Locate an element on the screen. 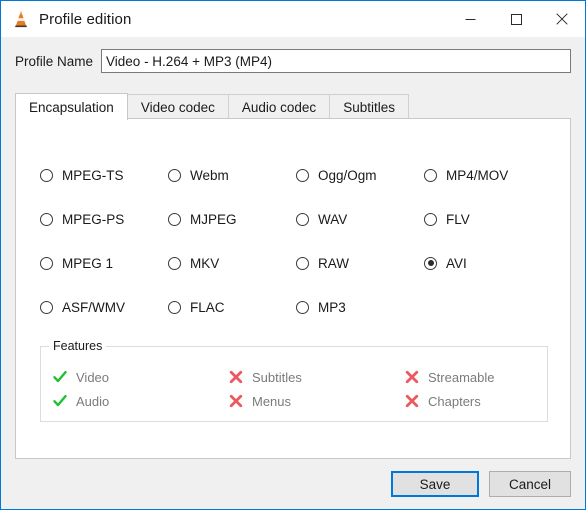 This screenshot has height=510, width=586. feature-label: Chapters is located at coordinates (454, 401).